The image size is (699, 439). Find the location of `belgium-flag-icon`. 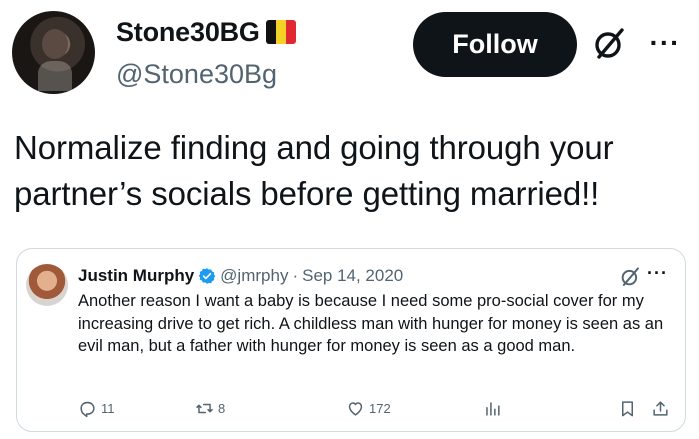

belgium-flag-icon is located at coordinates (280, 32).